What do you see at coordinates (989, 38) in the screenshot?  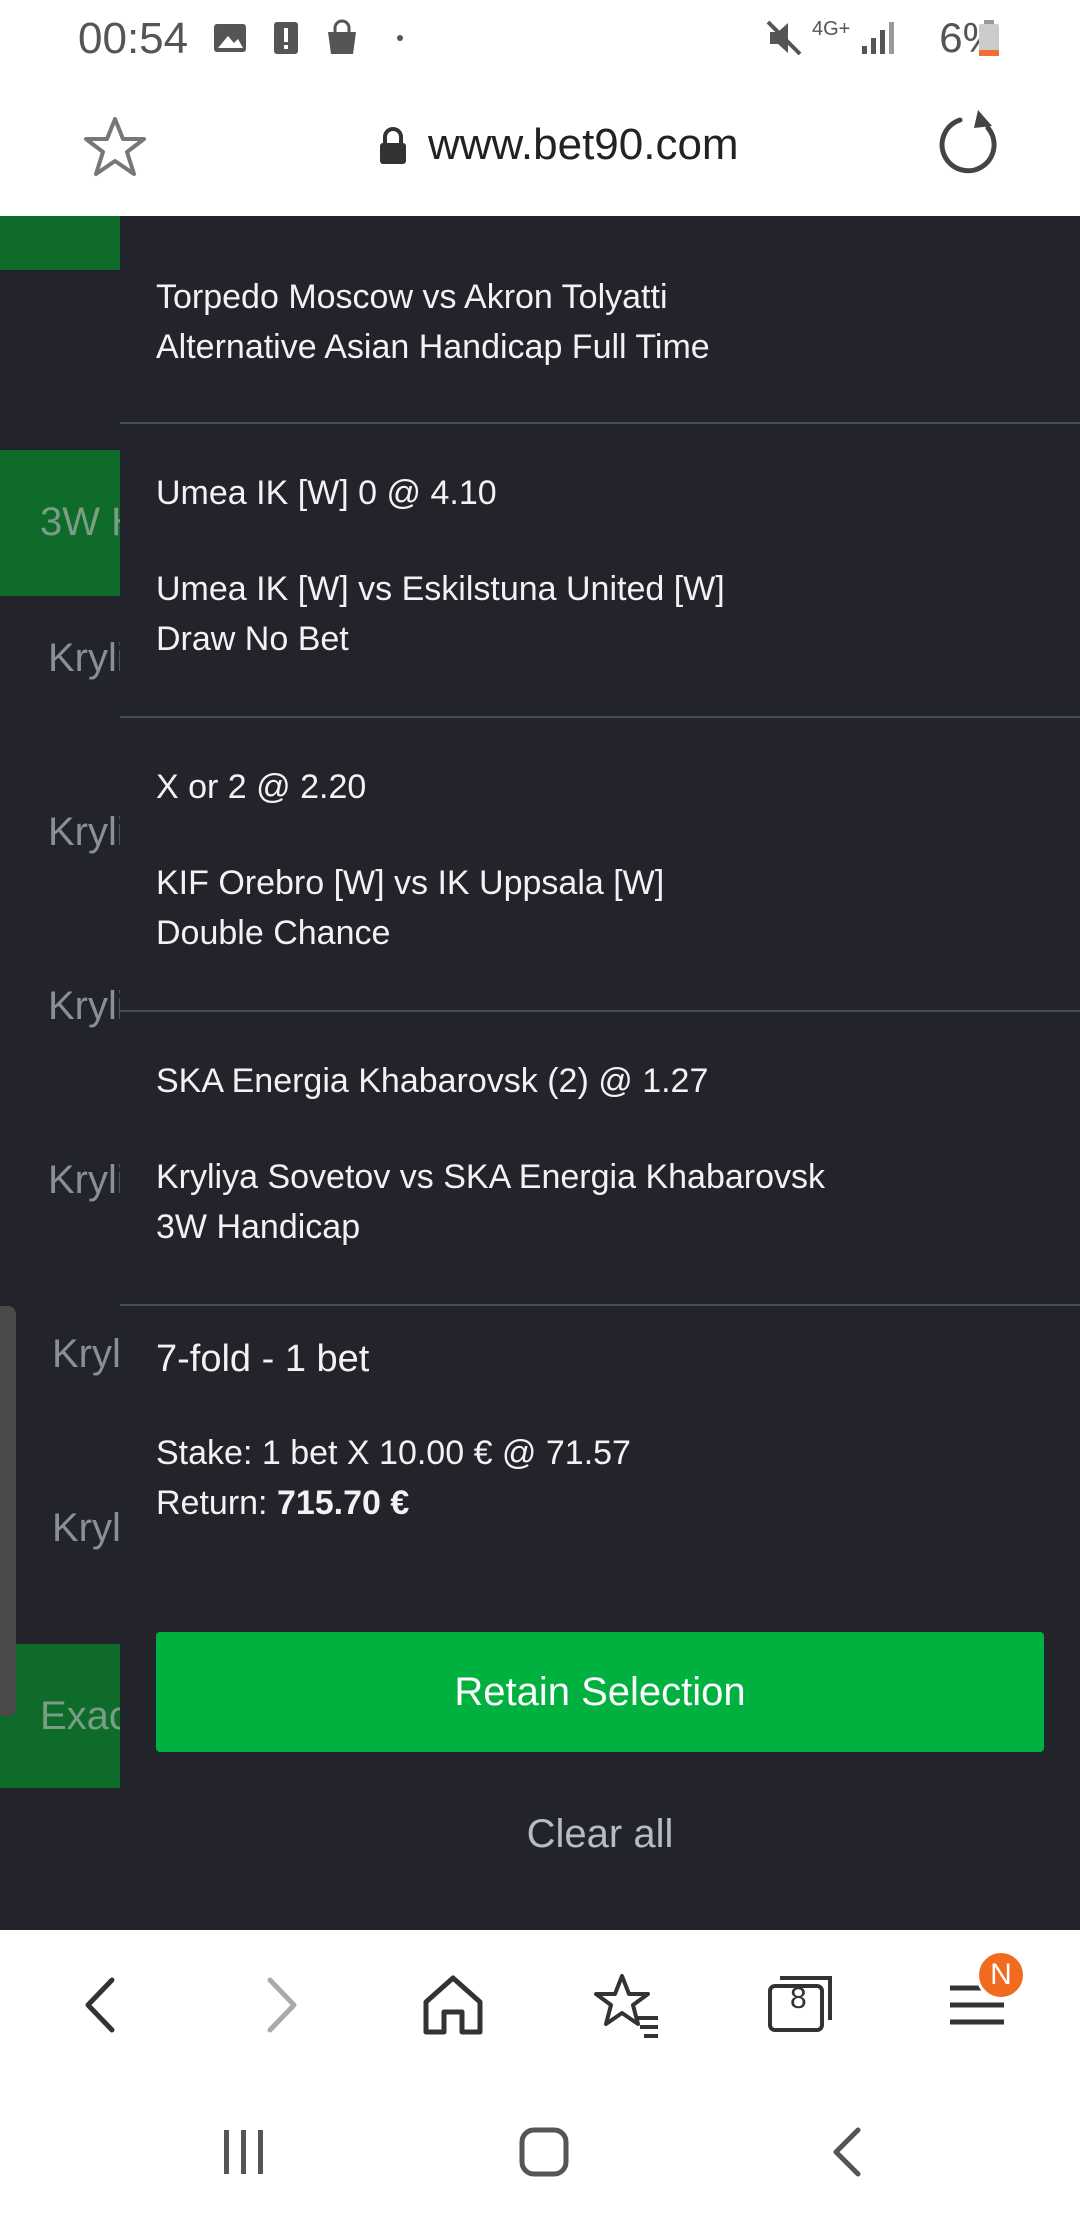 I see `battery-icon` at bounding box center [989, 38].